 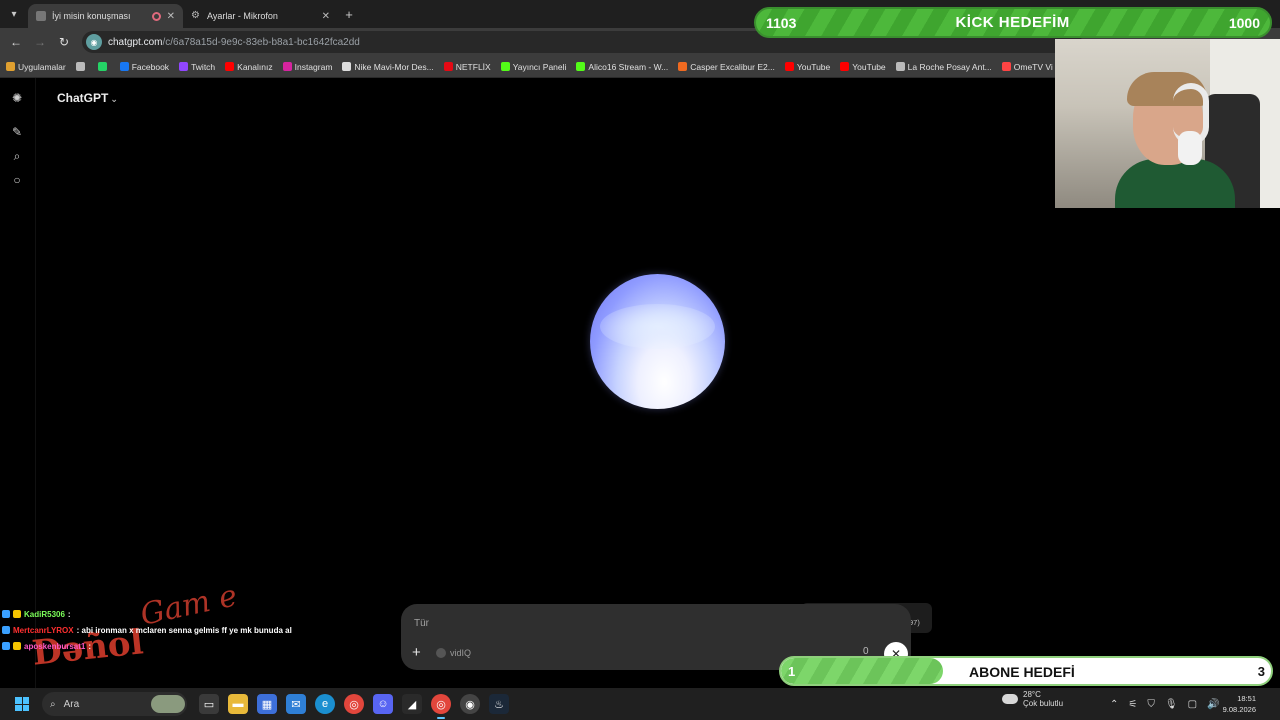 I want to click on model-selector: ChatGPT ⌄, so click(x=87, y=98).